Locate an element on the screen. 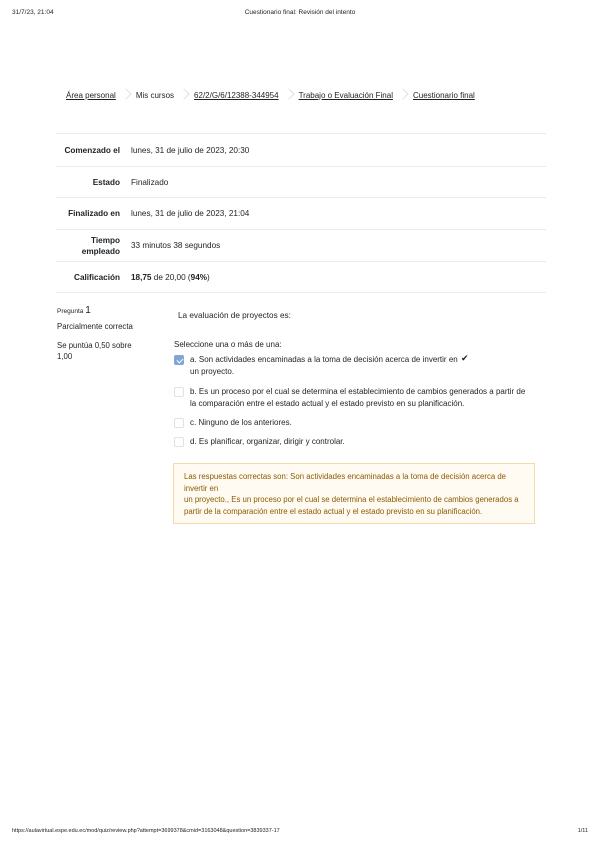 This screenshot has width=600, height=848. summary-row-time: Tiempo empleado 33 minutos 38 segundos is located at coordinates (301, 246).